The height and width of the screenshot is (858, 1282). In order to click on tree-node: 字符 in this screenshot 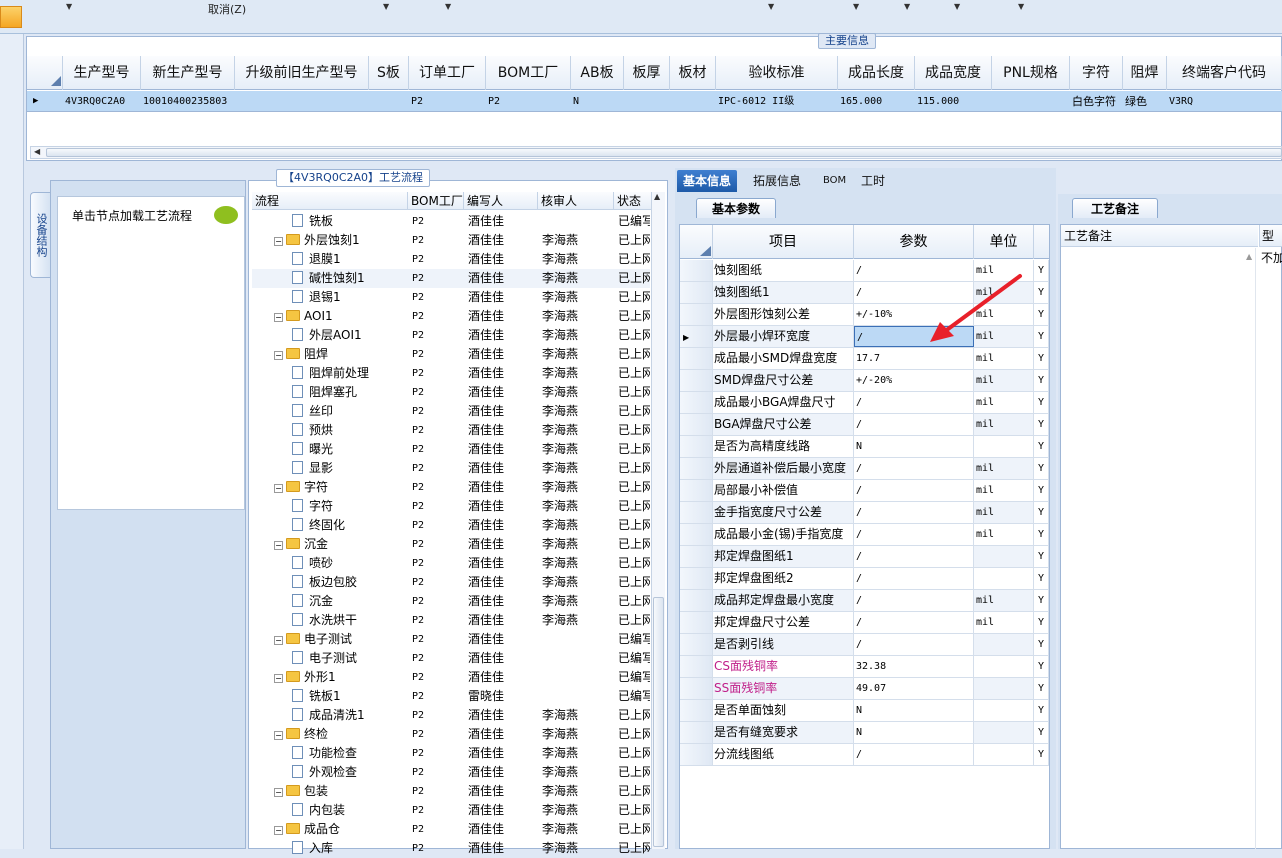, I will do `click(350, 506)`.